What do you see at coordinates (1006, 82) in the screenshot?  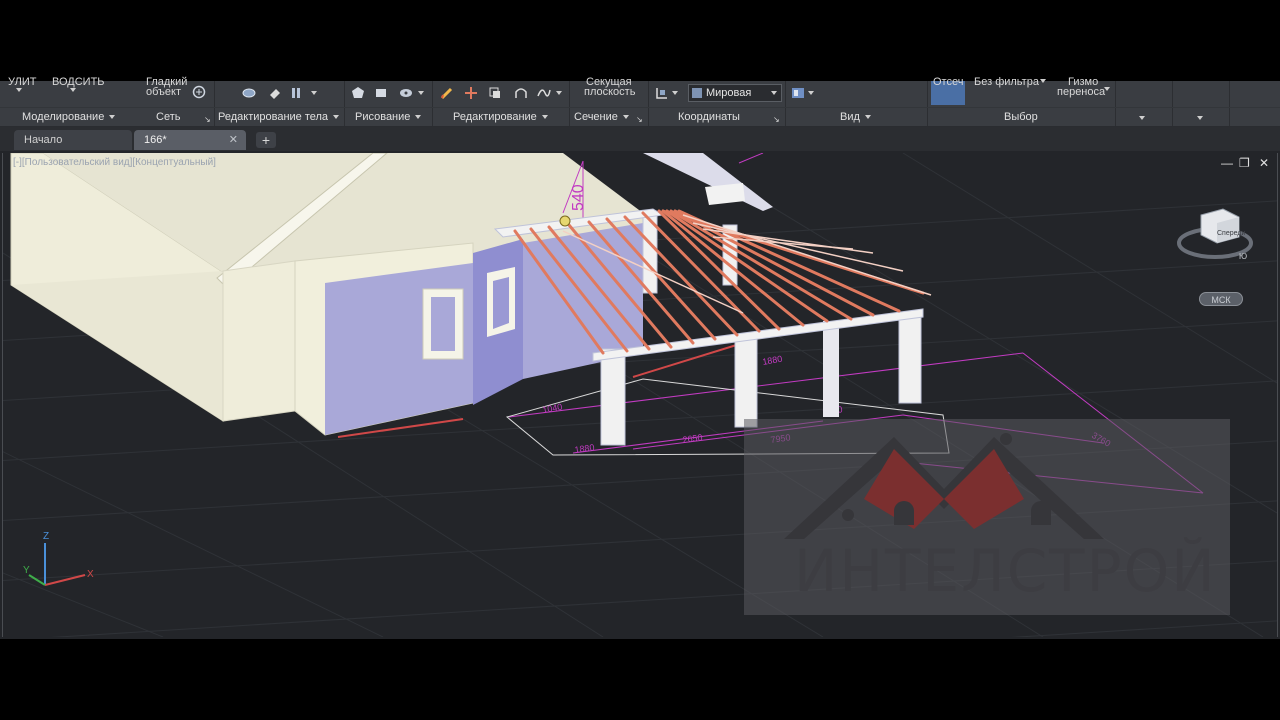 I see `filter-label: Без фильтра` at bounding box center [1006, 82].